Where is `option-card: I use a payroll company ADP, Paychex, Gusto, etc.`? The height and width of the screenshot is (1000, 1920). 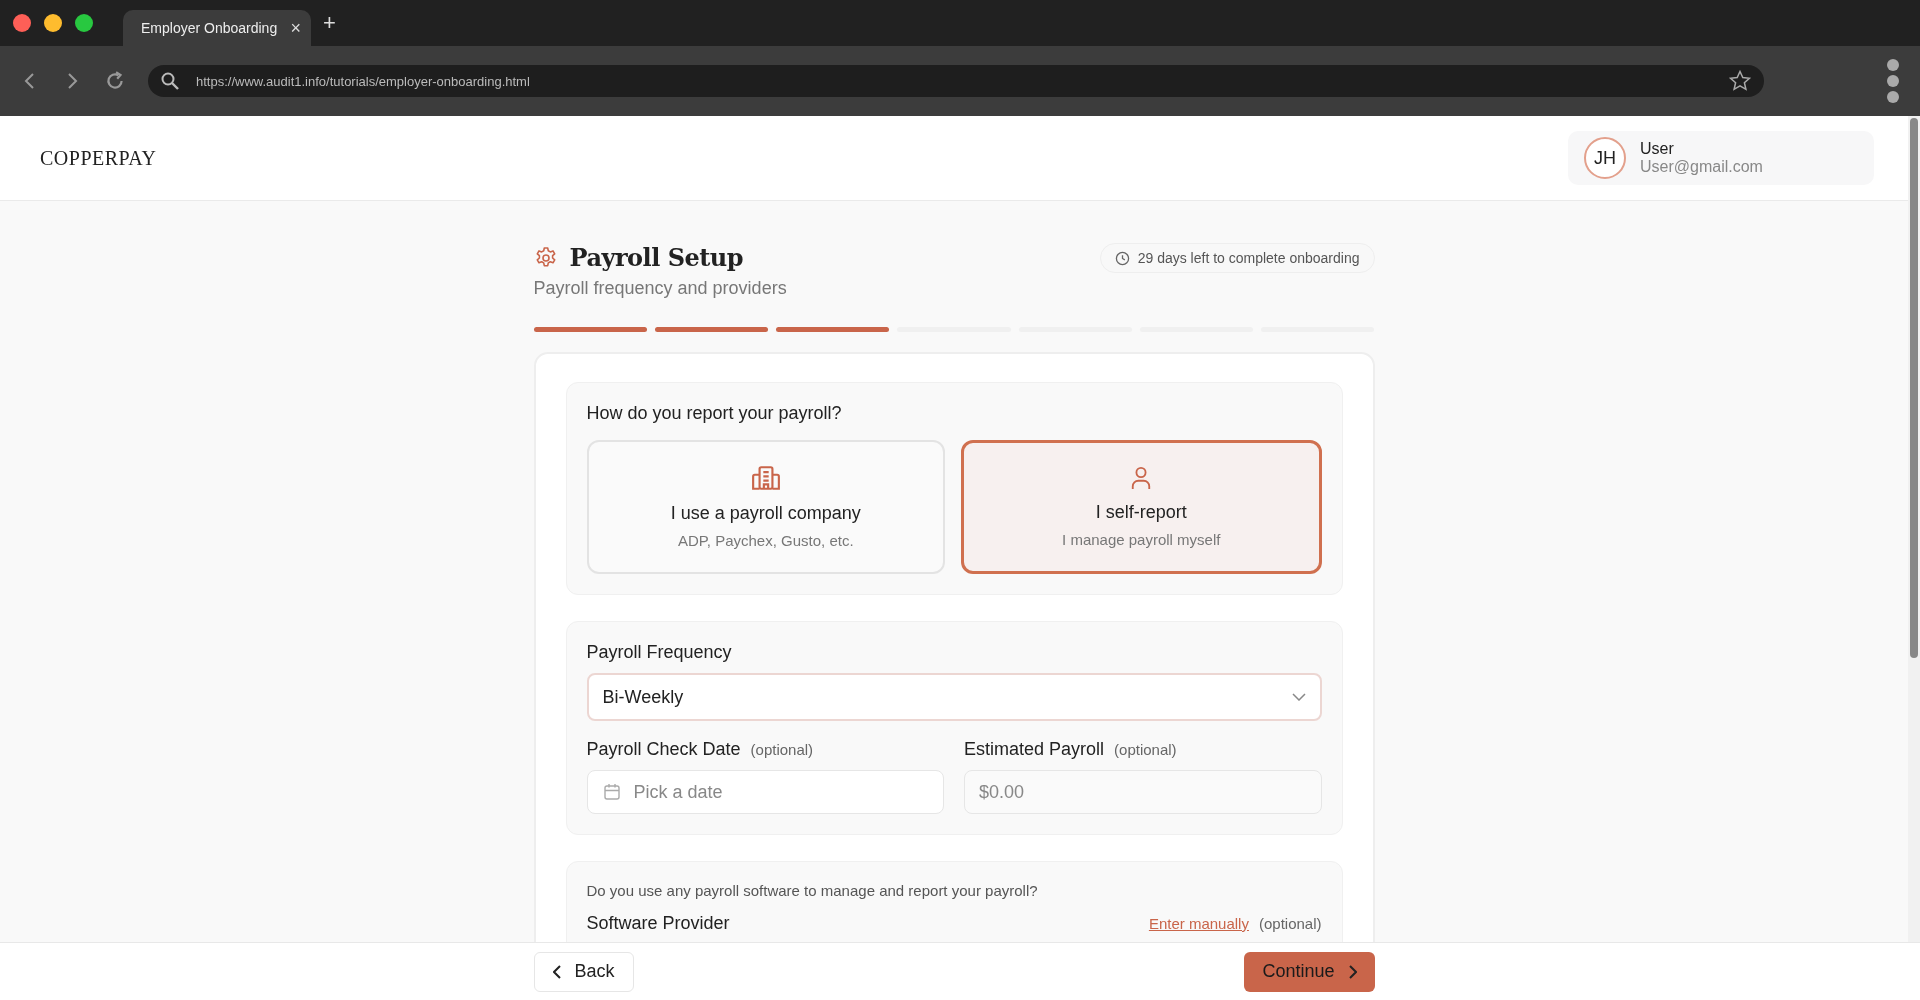 option-card: I use a payroll company ADP, Paychex, Gusto, etc. is located at coordinates (765, 507).